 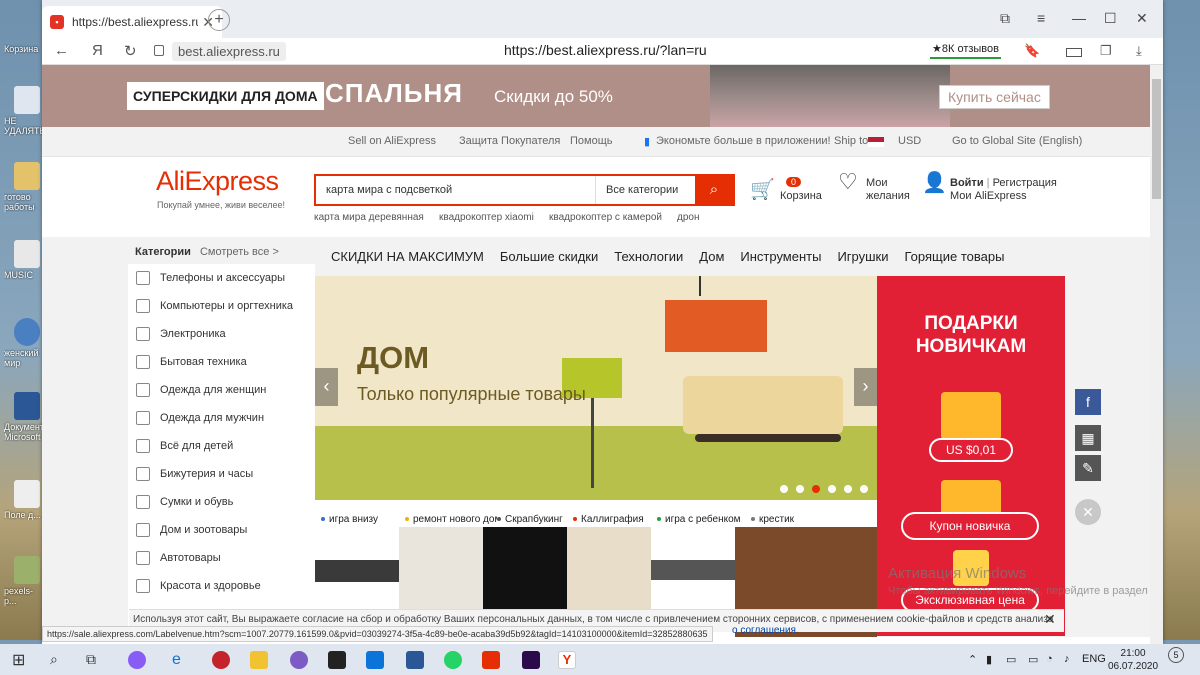 I want to click on login-link: Войти, so click(x=967, y=183).